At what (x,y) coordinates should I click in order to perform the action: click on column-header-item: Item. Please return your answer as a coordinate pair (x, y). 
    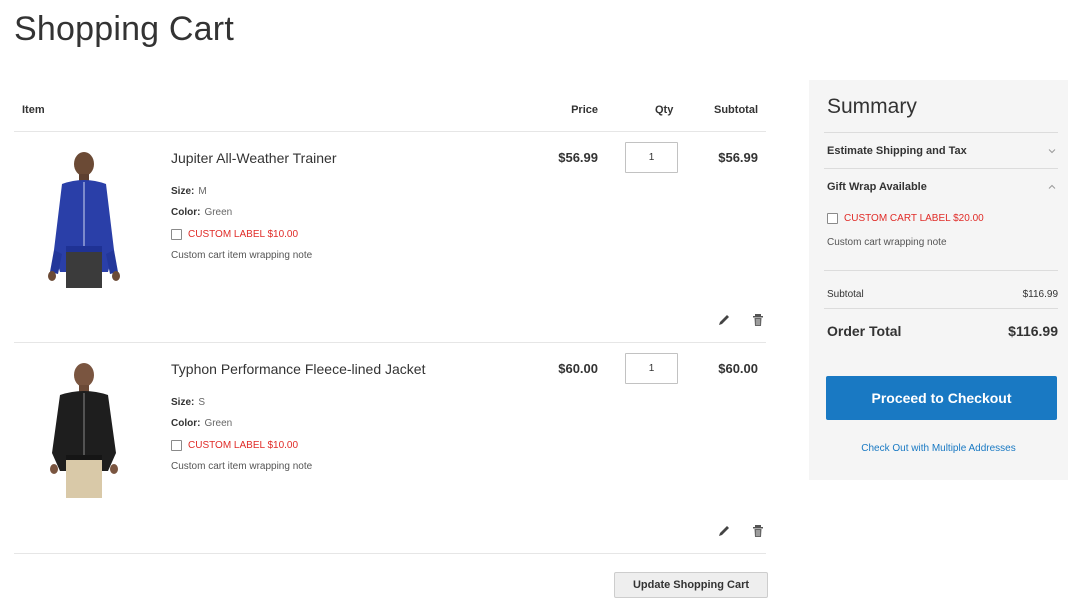
    Looking at the image, I should click on (33, 110).